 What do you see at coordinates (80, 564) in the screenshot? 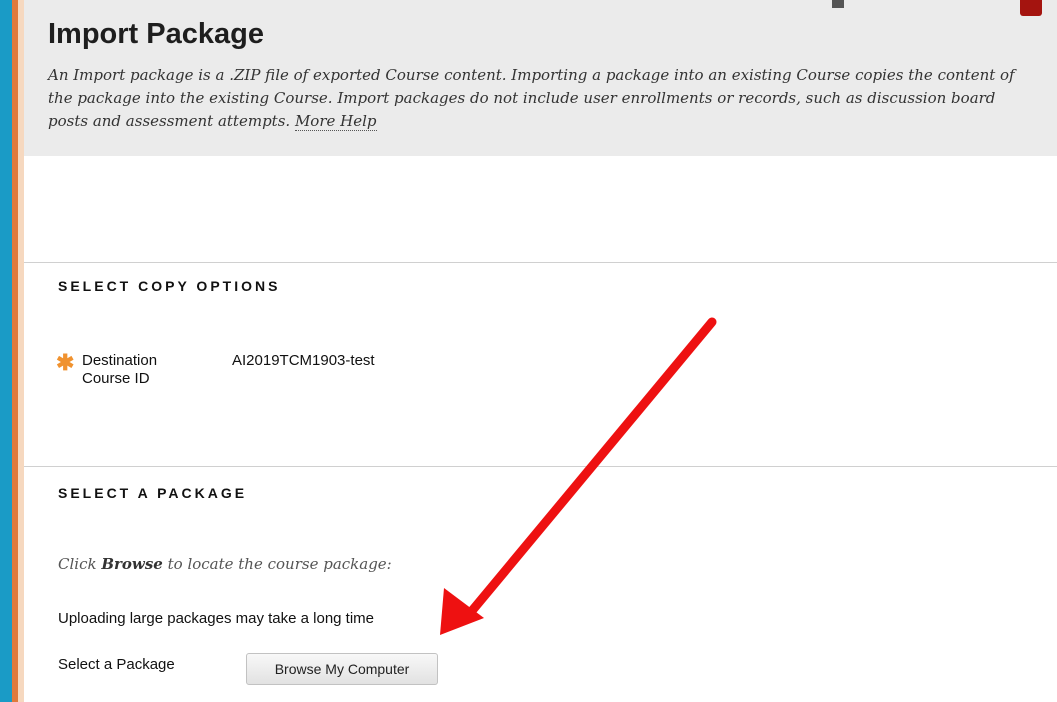
I see `browse-hint-prefix: Click` at bounding box center [80, 564].